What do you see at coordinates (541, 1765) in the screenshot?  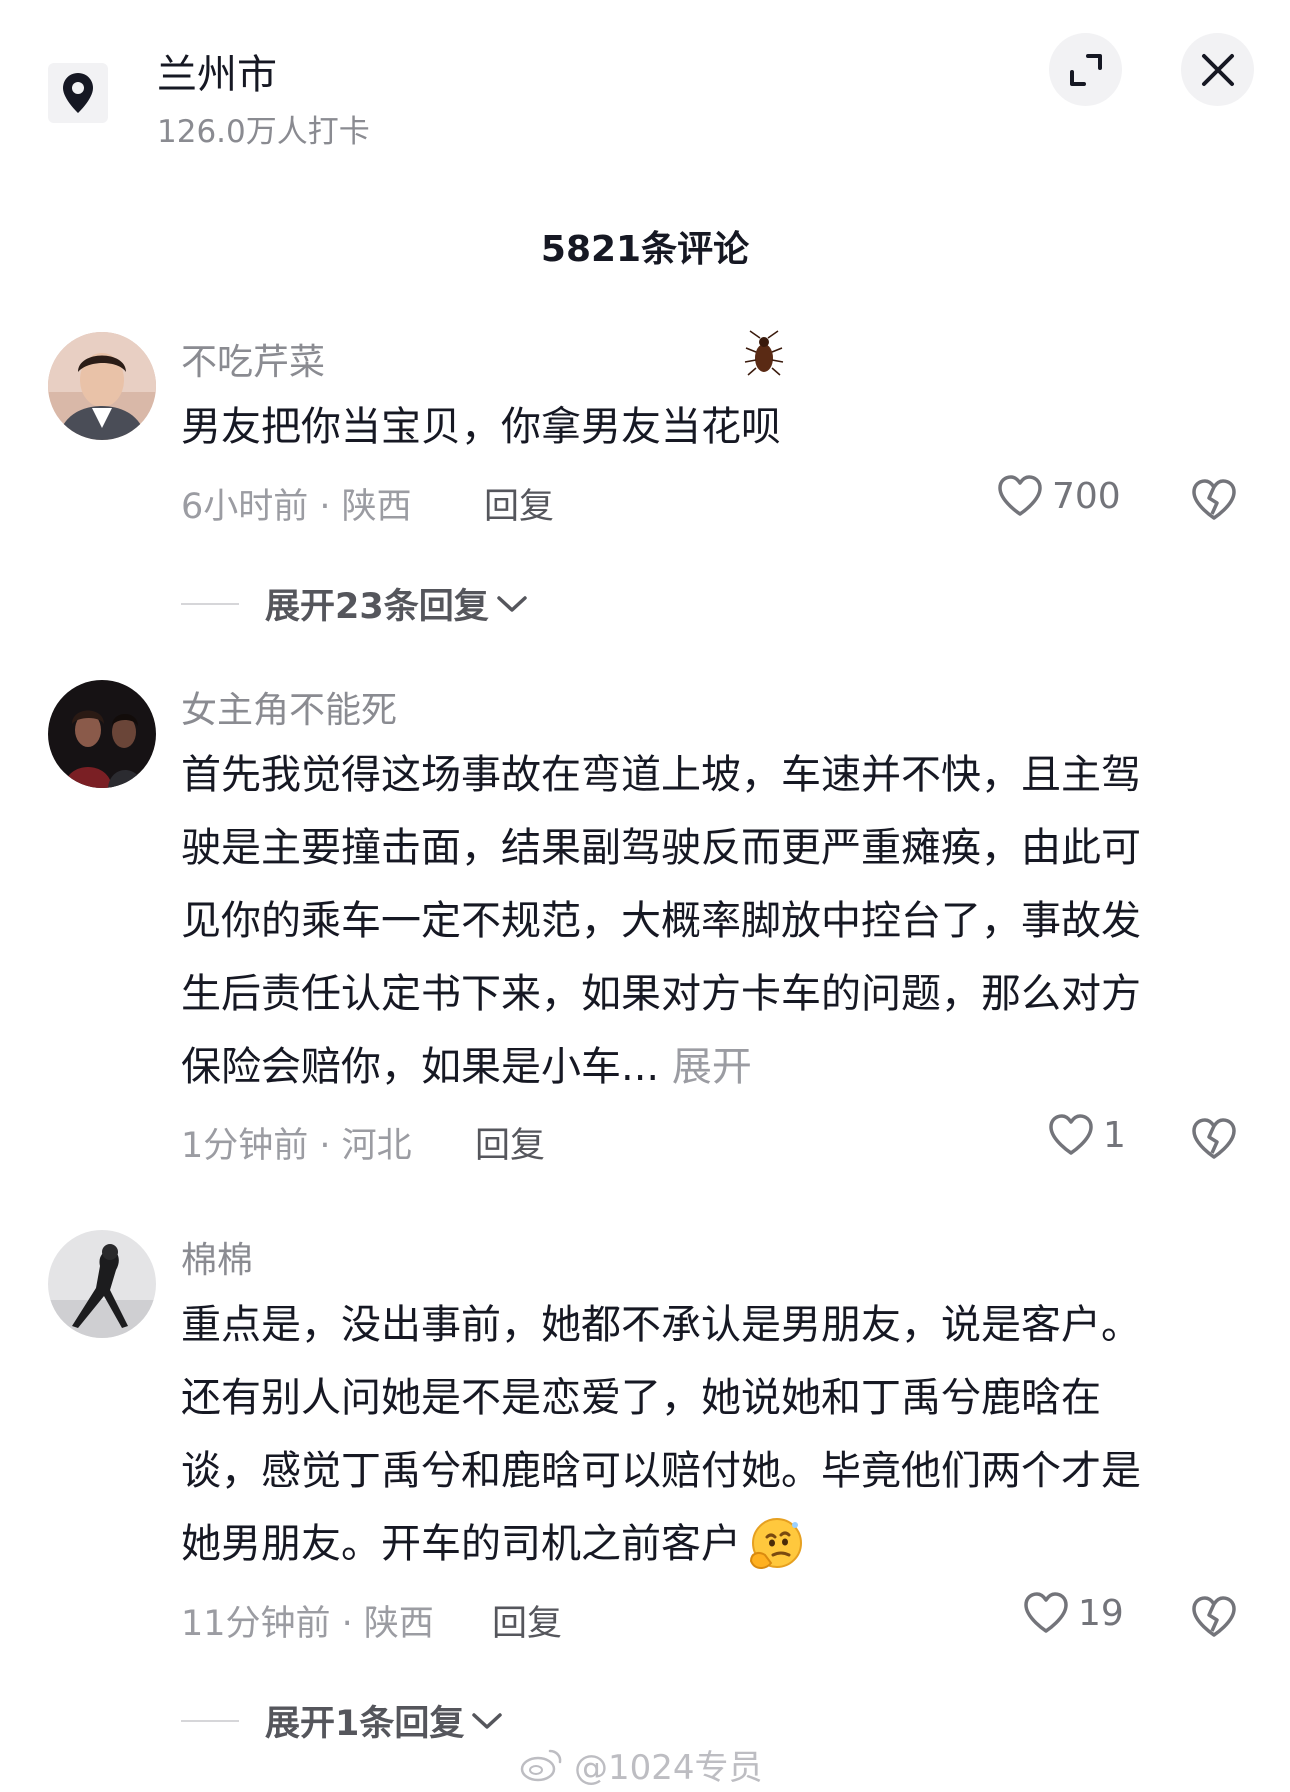 I see `weibo-logo-icon` at bounding box center [541, 1765].